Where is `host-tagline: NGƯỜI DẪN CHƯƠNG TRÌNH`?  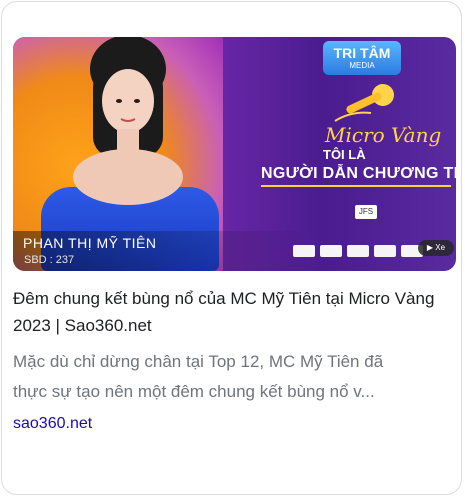 host-tagline: NGƯỜI DẪN CHƯƠNG TRÌNH is located at coordinates (358, 173).